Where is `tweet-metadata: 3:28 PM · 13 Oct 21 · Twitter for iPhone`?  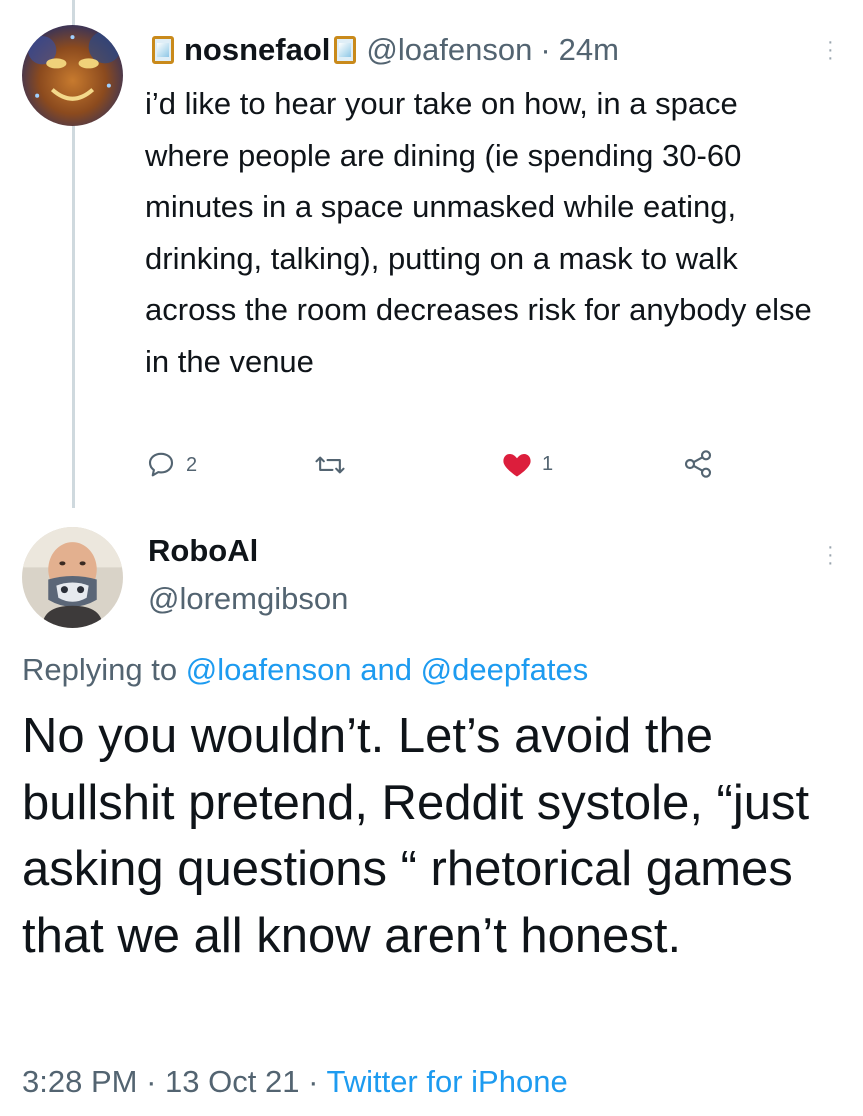 tweet-metadata: 3:28 PM · 13 Oct 21 · Twitter for iPhone is located at coordinates (295, 1082).